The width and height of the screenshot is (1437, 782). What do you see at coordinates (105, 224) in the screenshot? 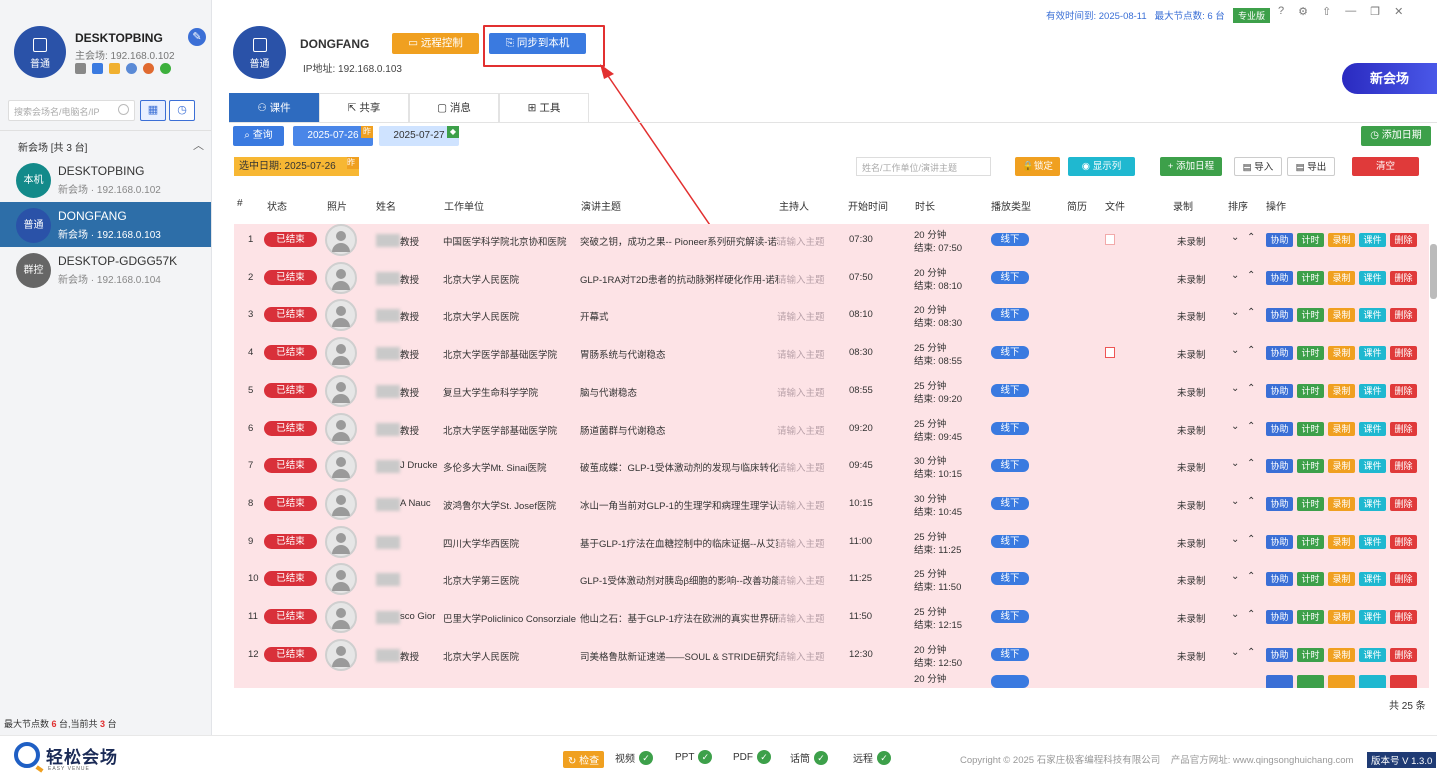
I see `site-item: 普通 DONGFANG 新会场 · 192.168.0.103` at bounding box center [105, 224].